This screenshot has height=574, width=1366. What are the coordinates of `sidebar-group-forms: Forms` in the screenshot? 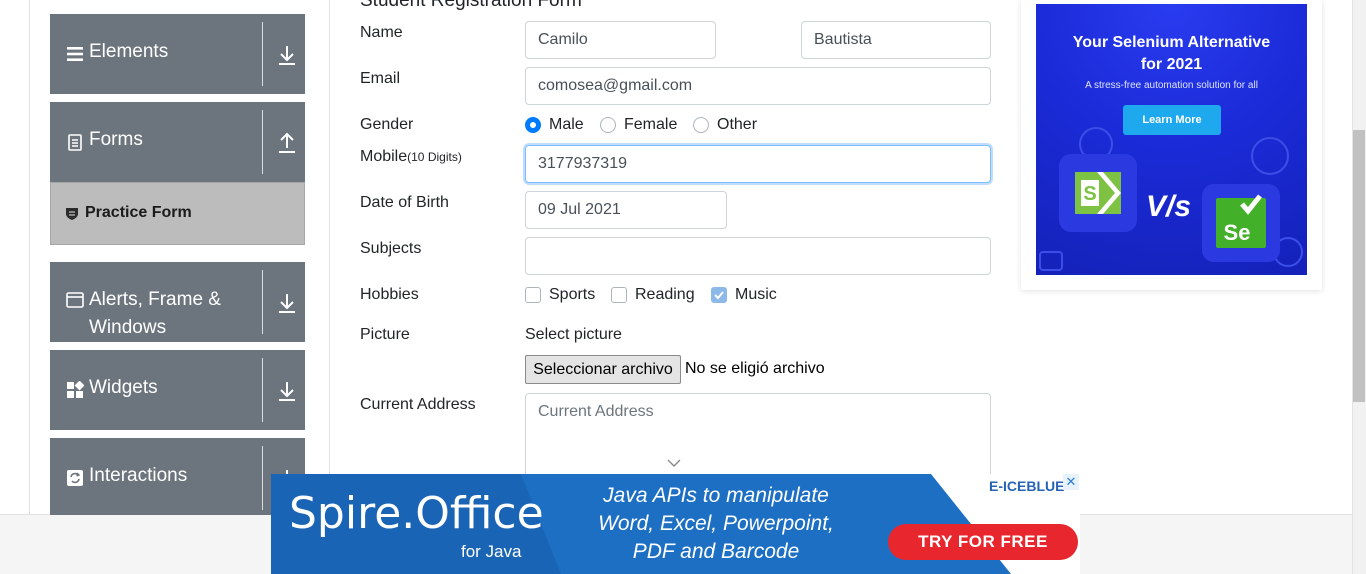 It's located at (177, 142).